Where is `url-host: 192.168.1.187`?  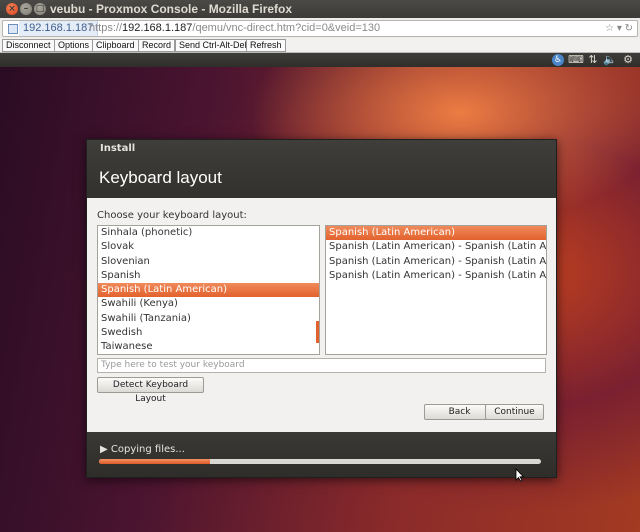 url-host: 192.168.1.187 is located at coordinates (157, 28).